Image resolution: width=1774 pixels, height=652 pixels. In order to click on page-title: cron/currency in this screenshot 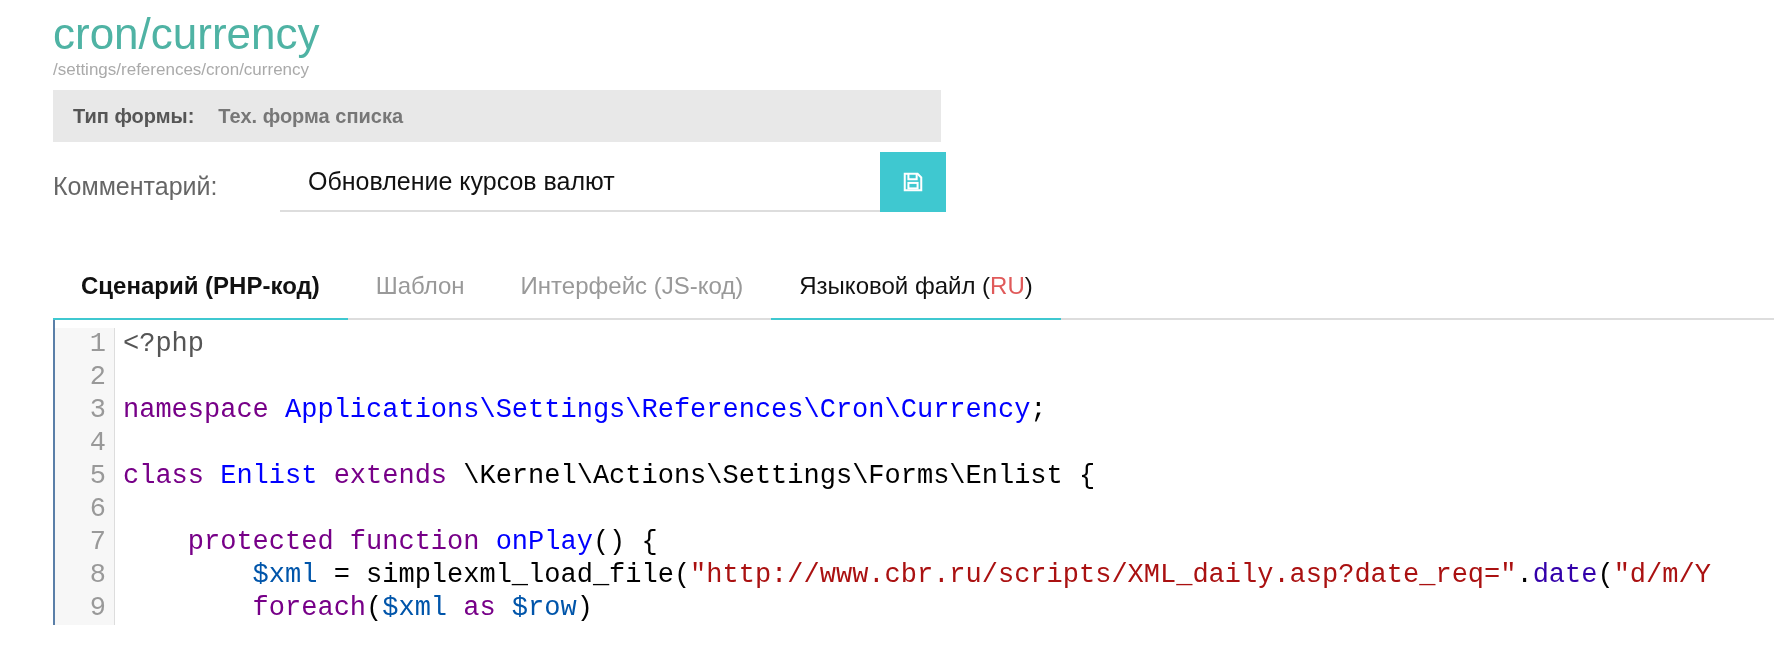, I will do `click(187, 34)`.